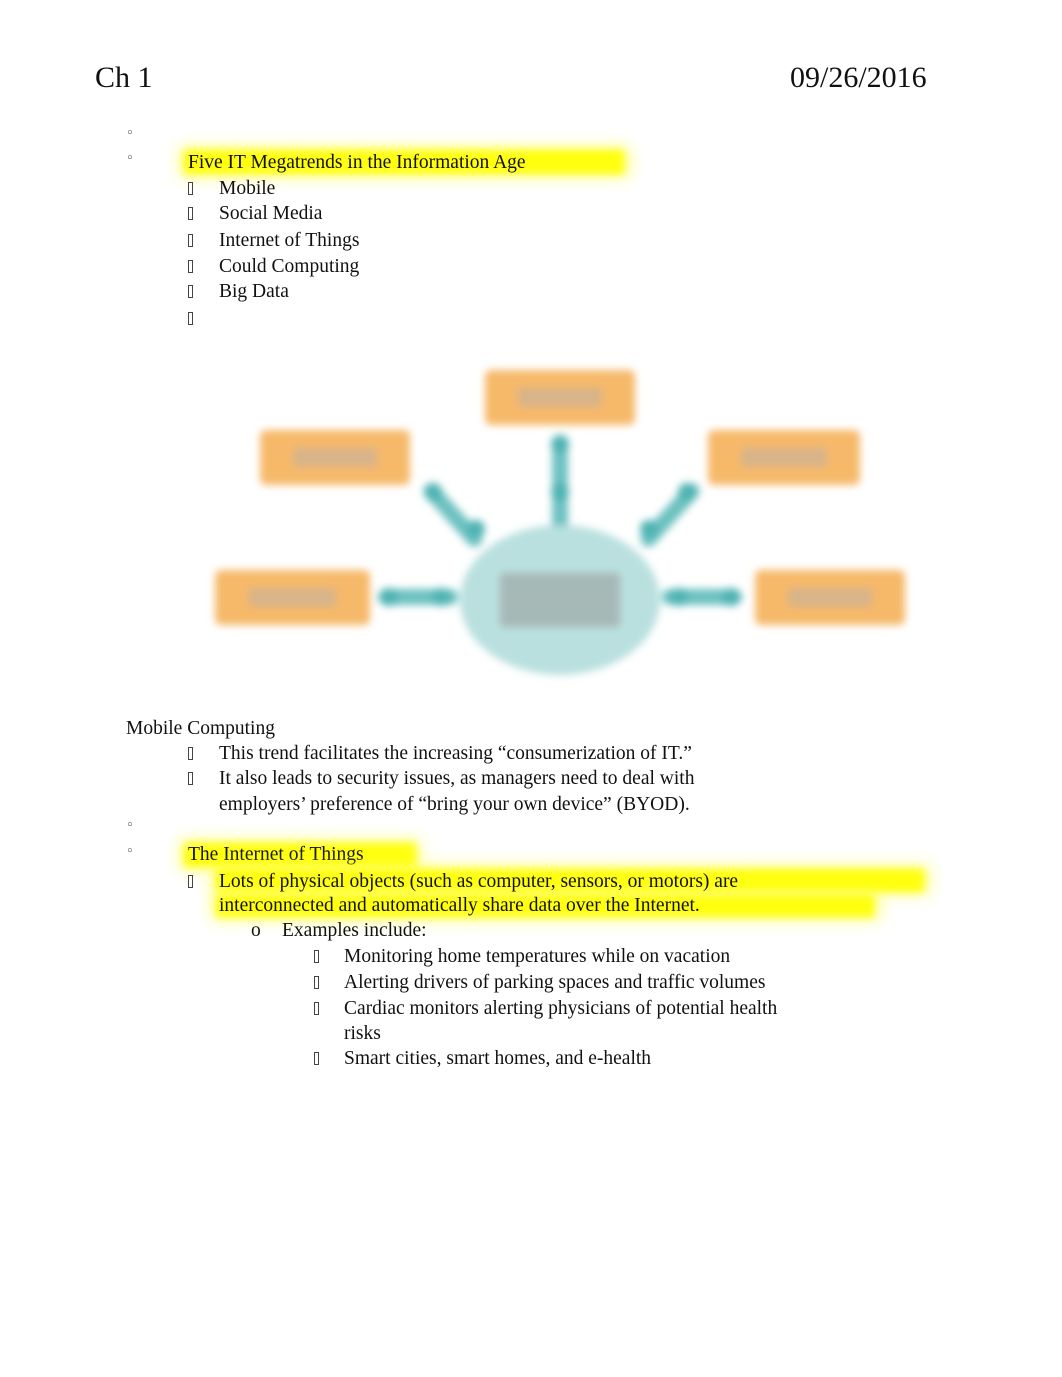 This screenshot has height=1377, width=1062. I want to click on document-title: Ch 1, so click(124, 77).